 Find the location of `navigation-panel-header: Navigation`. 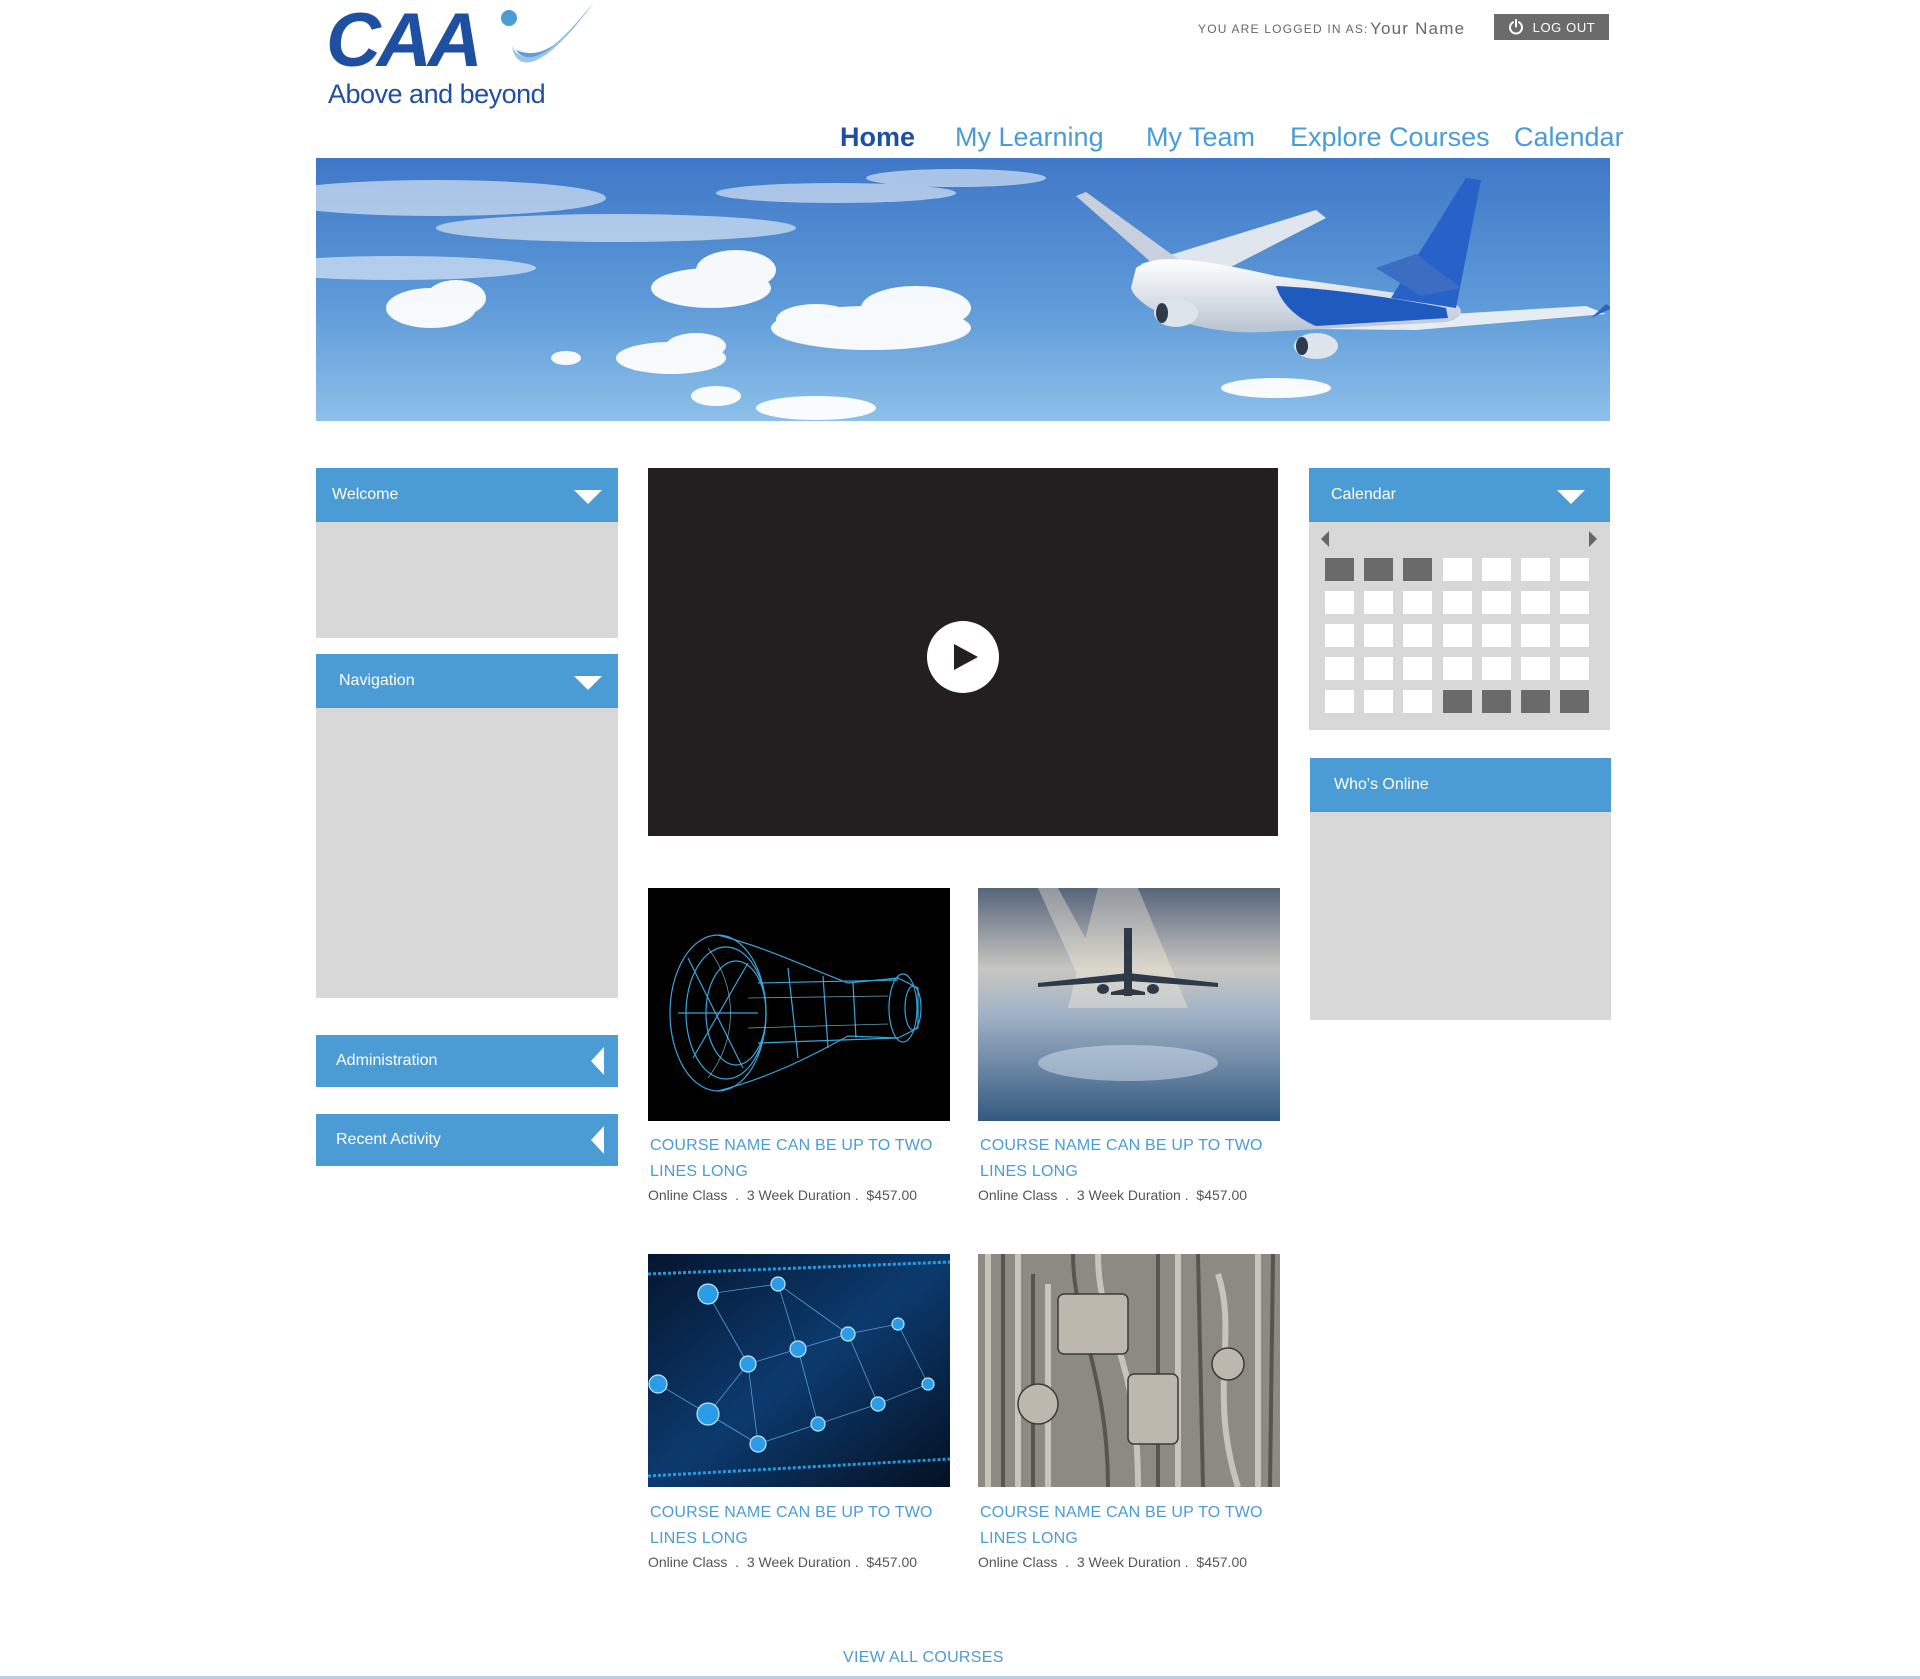

navigation-panel-header: Navigation is located at coordinates (467, 681).